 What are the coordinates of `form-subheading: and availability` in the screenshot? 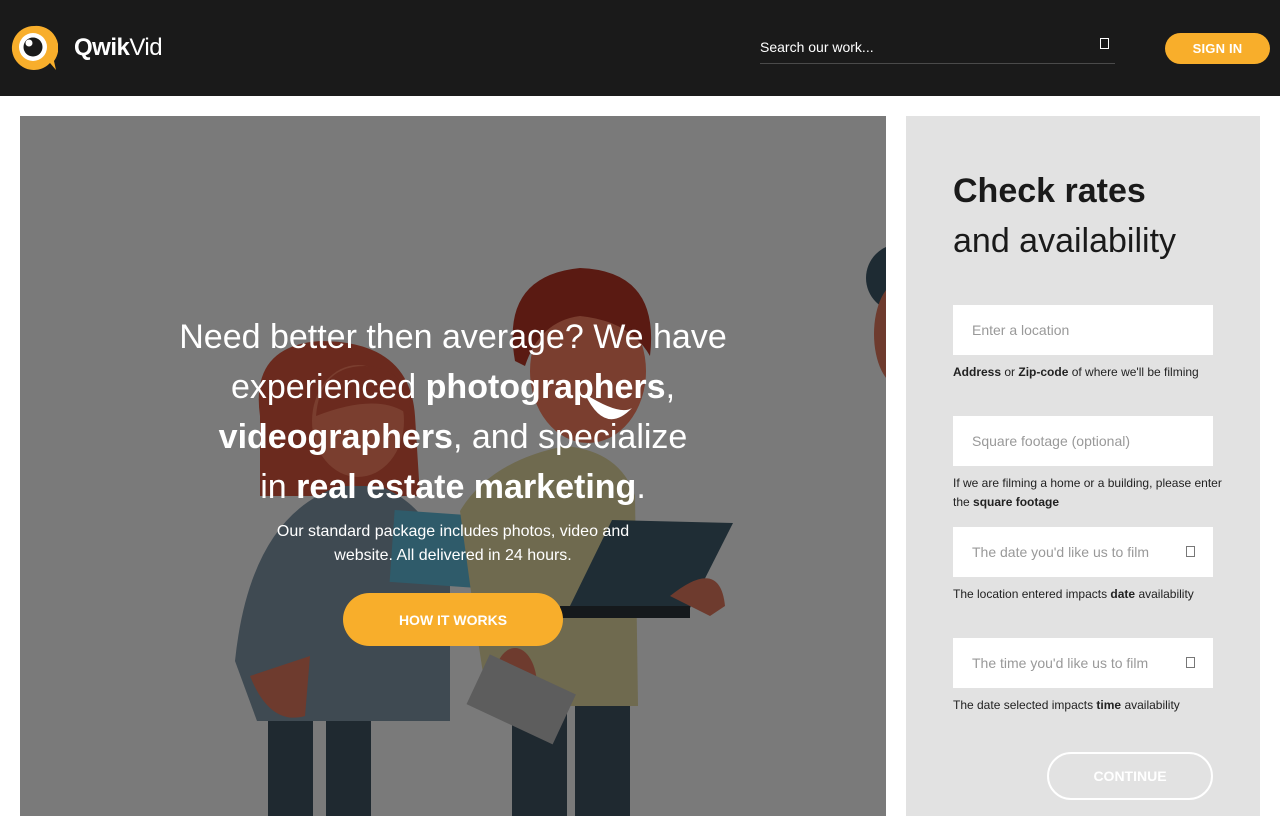 It's located at (1065, 241).